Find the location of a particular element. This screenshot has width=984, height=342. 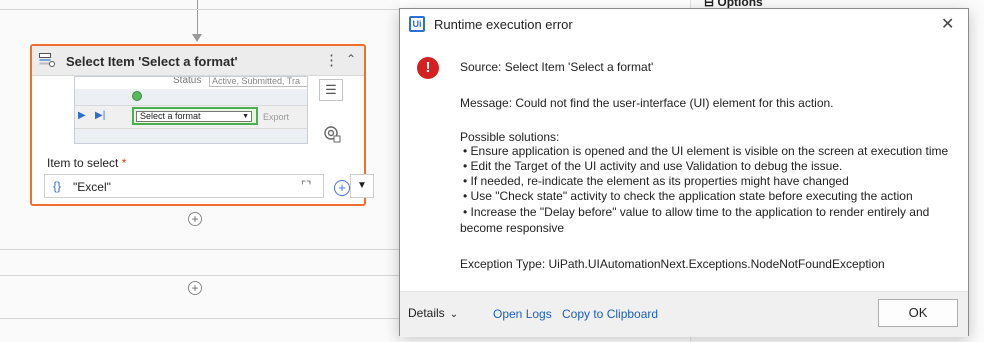

item-to-select-value: "Excel" is located at coordinates (92, 187).